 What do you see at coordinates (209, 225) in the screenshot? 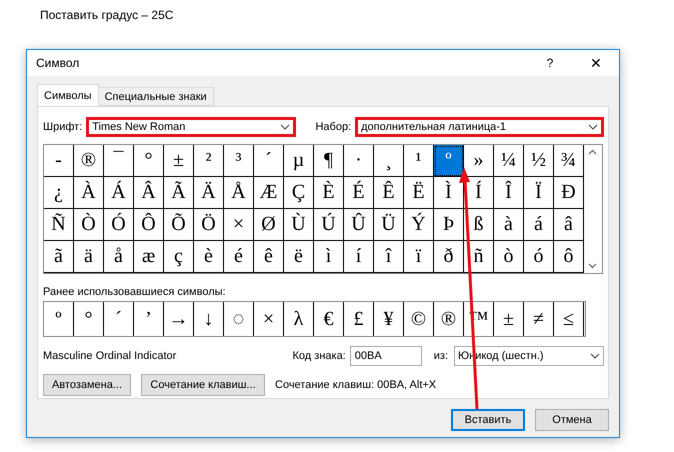
I see `symbol-cell: Ö` at bounding box center [209, 225].